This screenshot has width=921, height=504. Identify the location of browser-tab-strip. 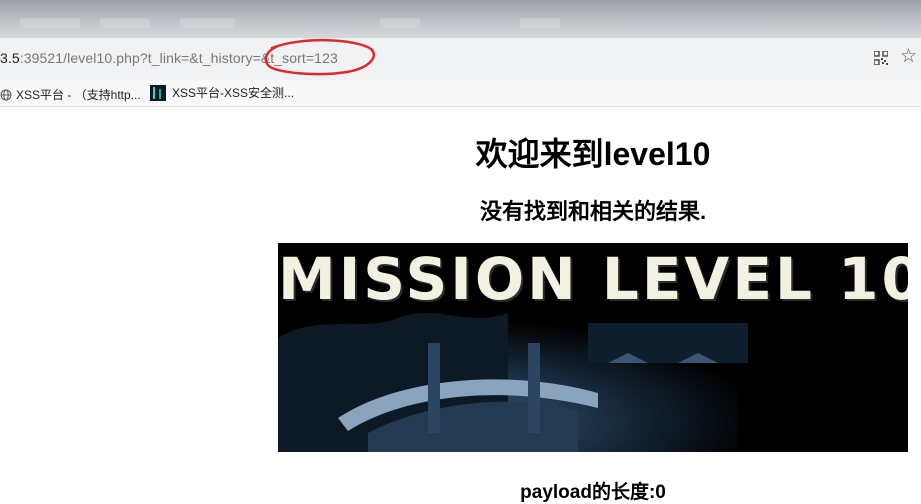
(460, 19).